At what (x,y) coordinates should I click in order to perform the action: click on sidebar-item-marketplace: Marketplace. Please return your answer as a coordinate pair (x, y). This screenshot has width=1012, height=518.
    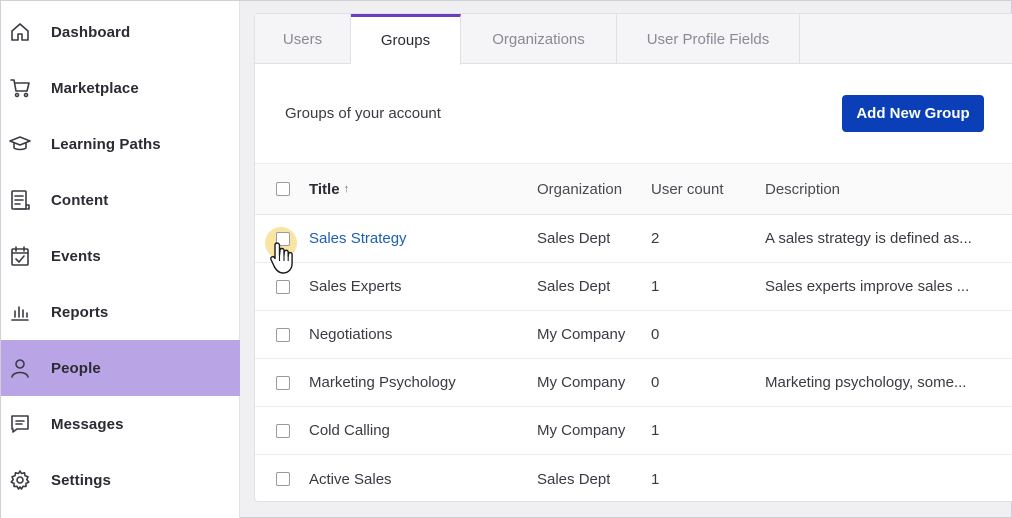
    Looking at the image, I should click on (120, 88).